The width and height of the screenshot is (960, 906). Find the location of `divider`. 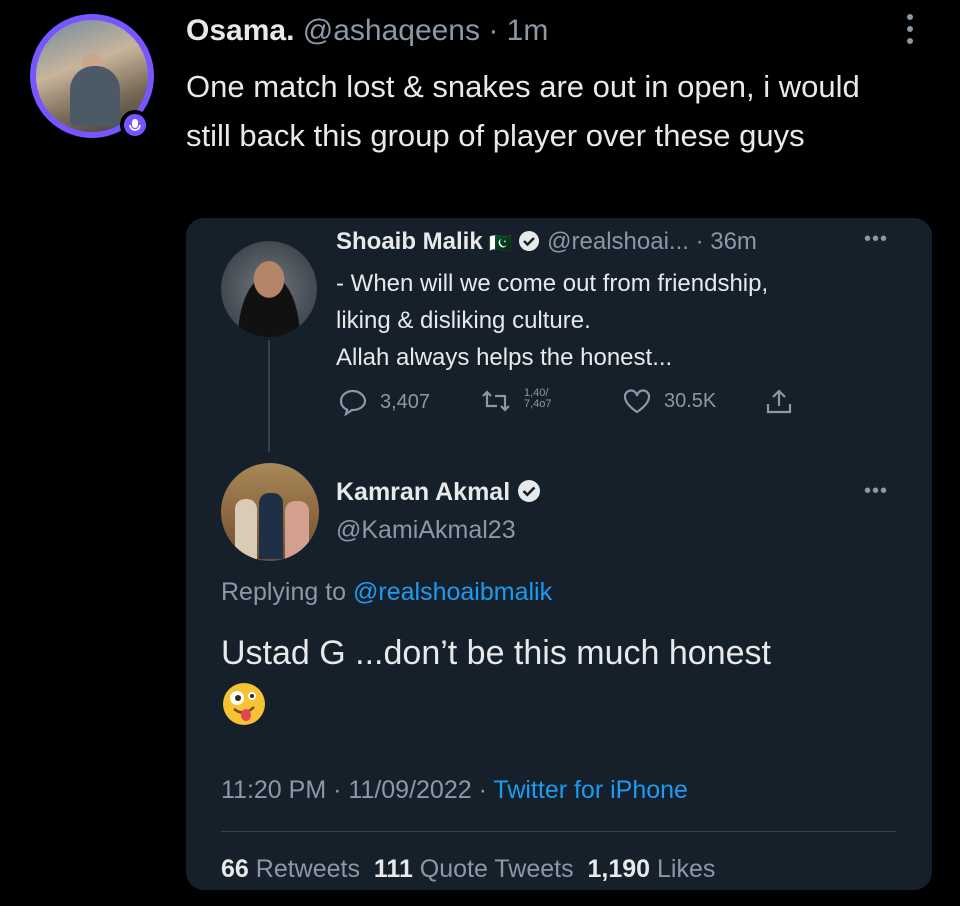

divider is located at coordinates (558, 831).